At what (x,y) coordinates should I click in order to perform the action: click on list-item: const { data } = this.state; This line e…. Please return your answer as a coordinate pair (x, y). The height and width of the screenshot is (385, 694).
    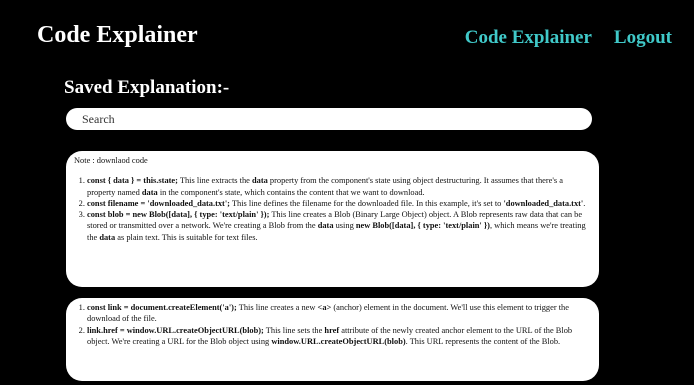
    Looking at the image, I should click on (338, 186).